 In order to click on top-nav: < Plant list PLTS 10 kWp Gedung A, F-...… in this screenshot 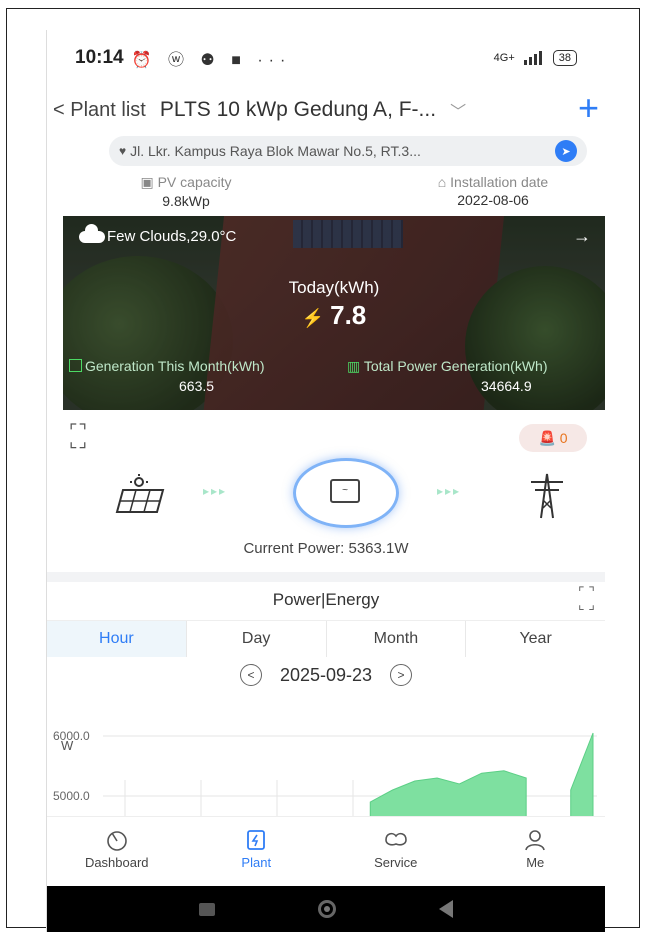, I will do `click(326, 110)`.